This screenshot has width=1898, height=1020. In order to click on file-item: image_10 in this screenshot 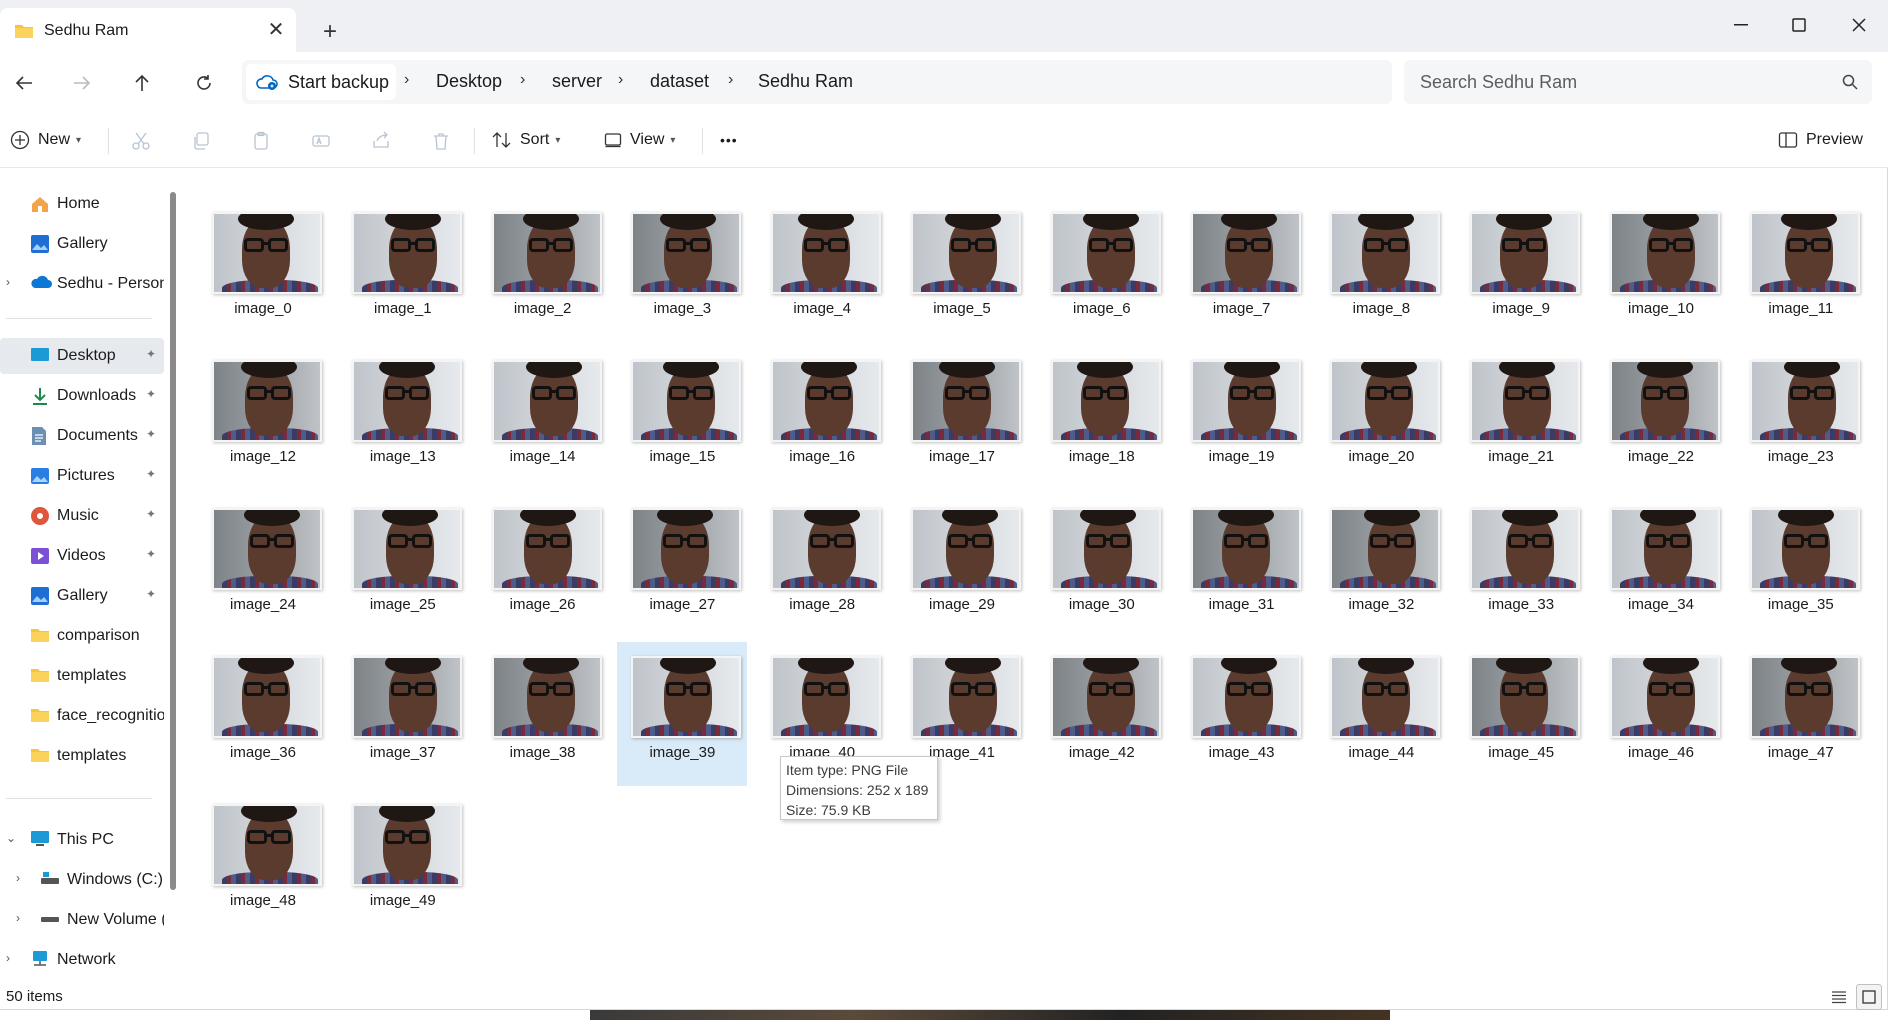, I will do `click(1661, 270)`.